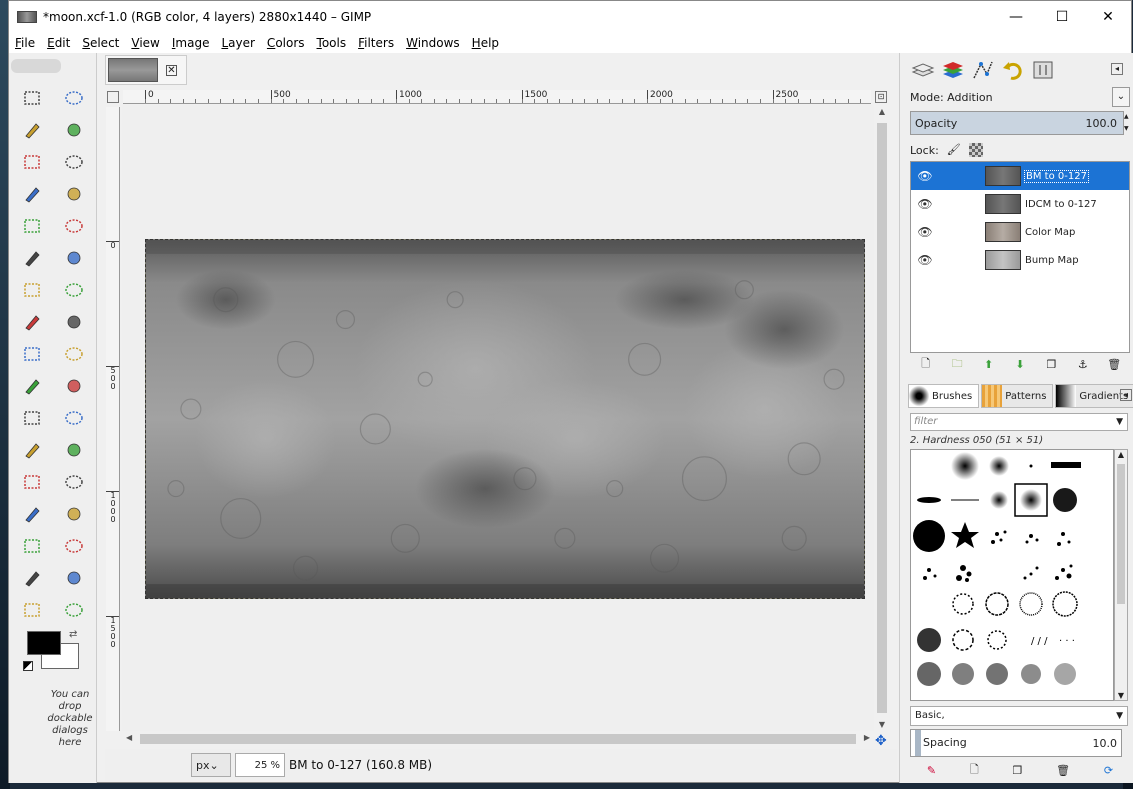 This screenshot has height=789, width=1133. What do you see at coordinates (44, 643) in the screenshot?
I see `foreground-color-swatch` at bounding box center [44, 643].